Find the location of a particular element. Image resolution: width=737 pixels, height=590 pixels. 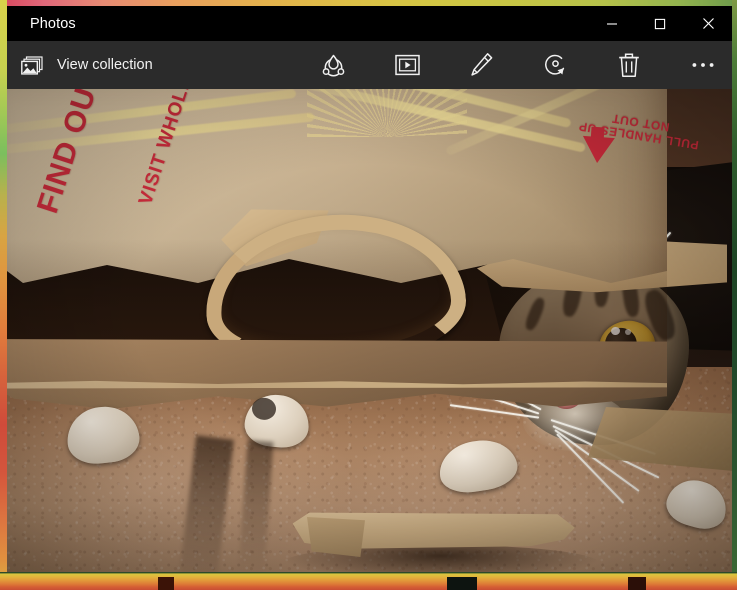

close-button is located at coordinates (708, 23).